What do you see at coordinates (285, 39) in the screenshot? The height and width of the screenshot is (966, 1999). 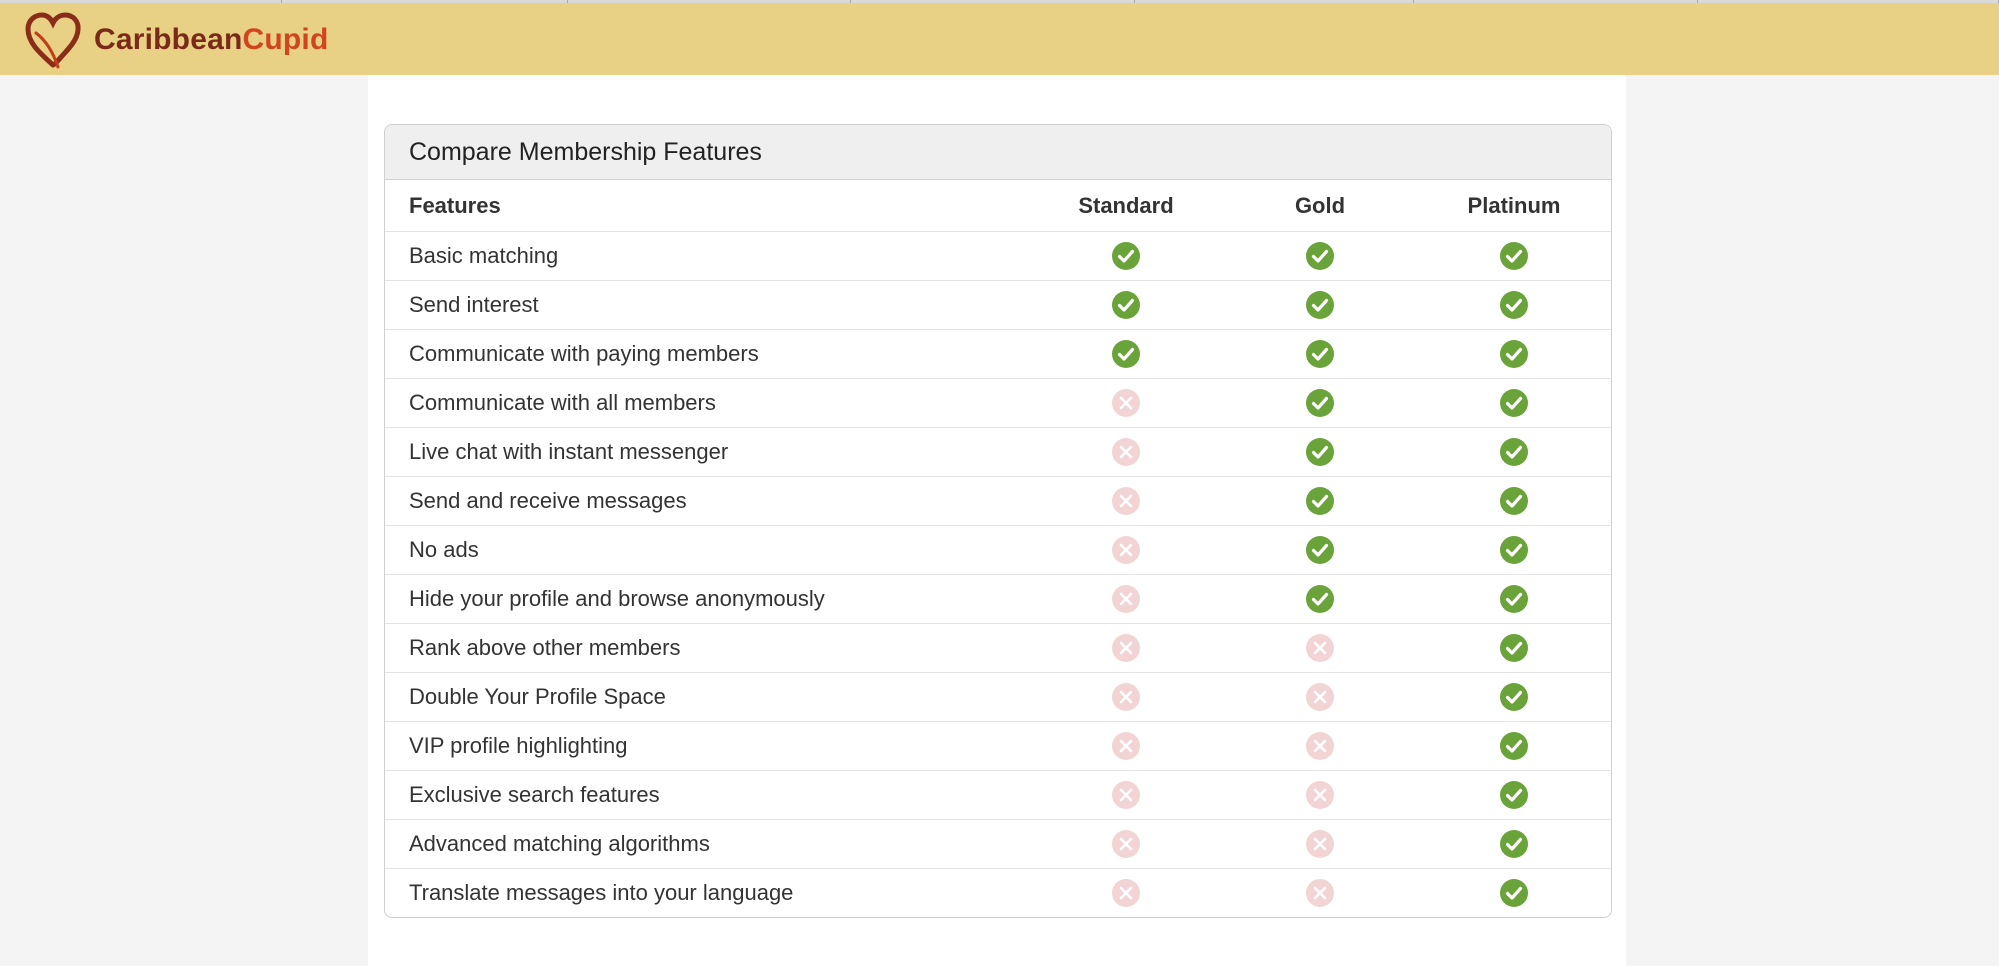 I see `logo-text-part2: Cupid` at bounding box center [285, 39].